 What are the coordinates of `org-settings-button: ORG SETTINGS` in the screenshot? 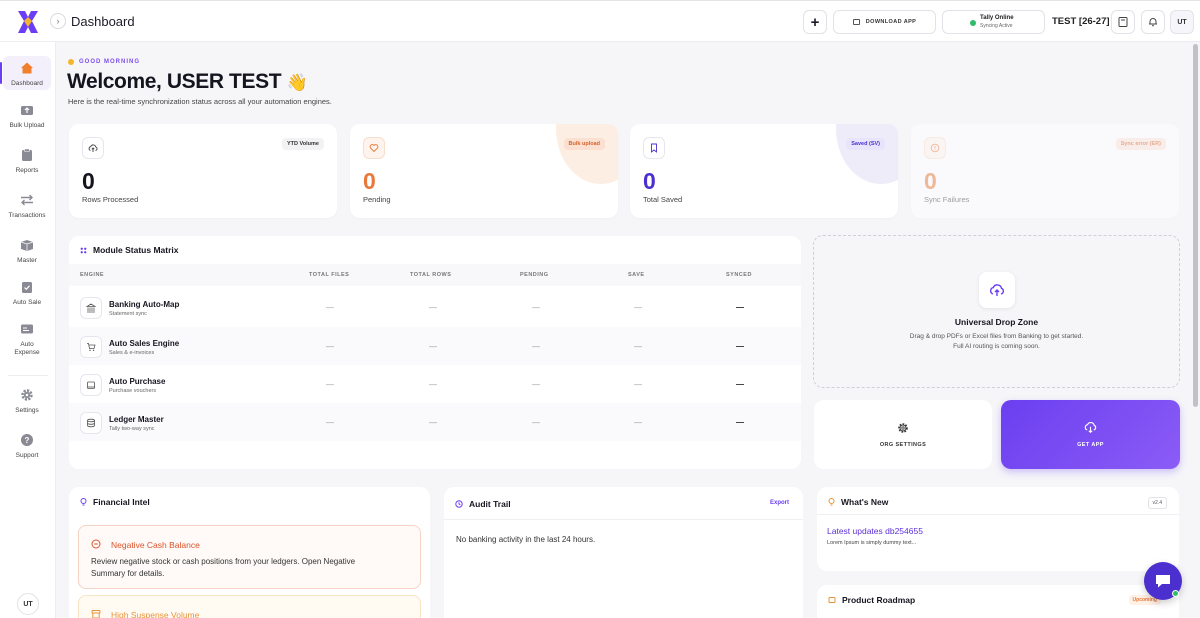 It's located at (903, 434).